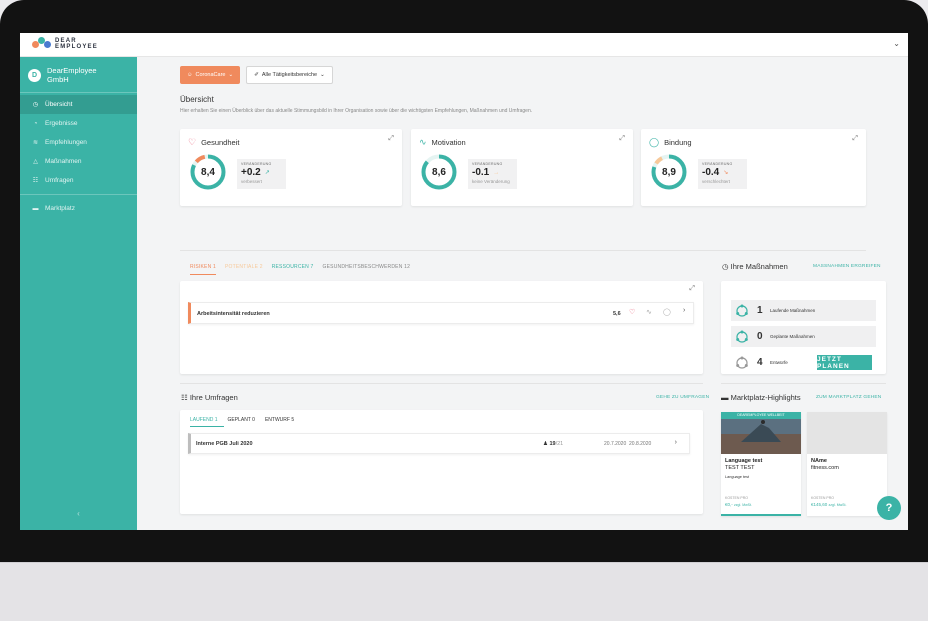 Image resolution: width=928 pixels, height=621 pixels. Describe the element at coordinates (553, 444) in the screenshot. I see `survey-participants: ♟ 19/21` at that location.